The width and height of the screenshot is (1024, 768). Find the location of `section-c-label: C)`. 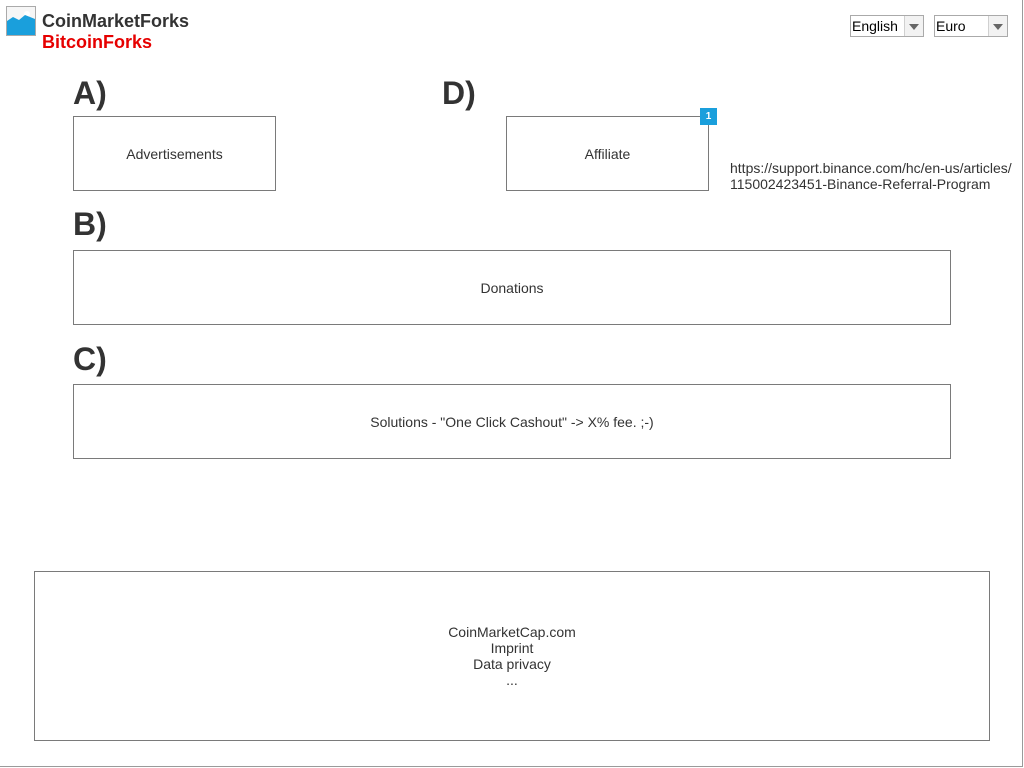

section-c-label: C) is located at coordinates (90, 359).